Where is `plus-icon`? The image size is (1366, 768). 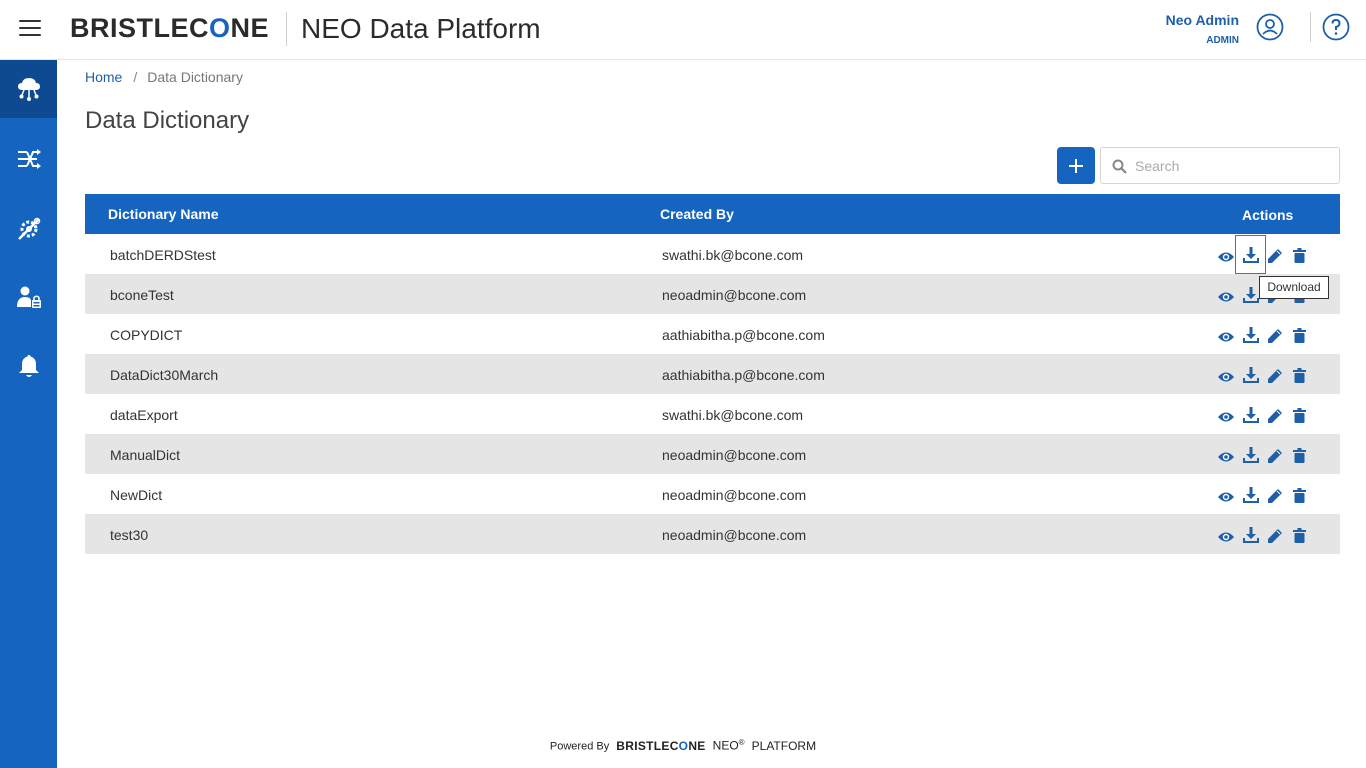 plus-icon is located at coordinates (1076, 165).